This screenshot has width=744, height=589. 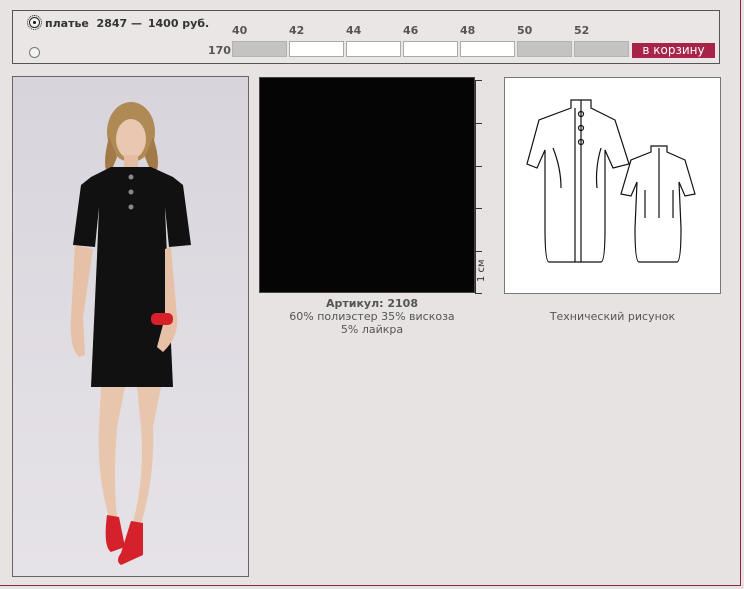 I want to click on size-label-48: 48, so click(x=468, y=30).